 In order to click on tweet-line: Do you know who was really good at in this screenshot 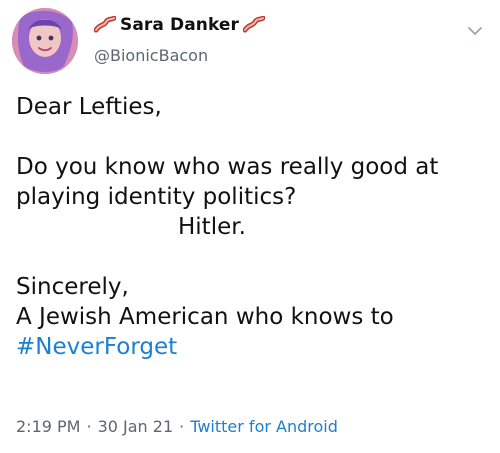, I will do `click(227, 167)`.